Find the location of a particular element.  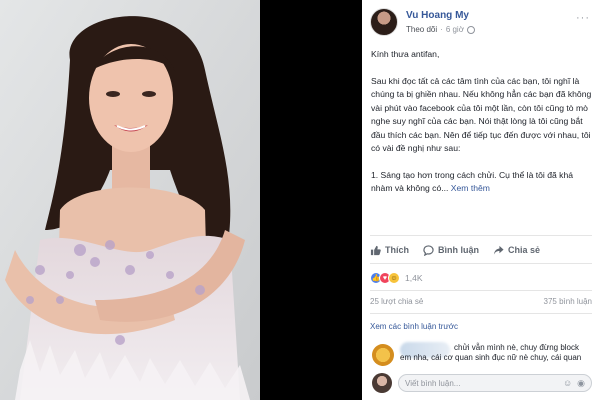

reaction-summary: 👍 ♥ ☺ 1,4K is located at coordinates (396, 278).